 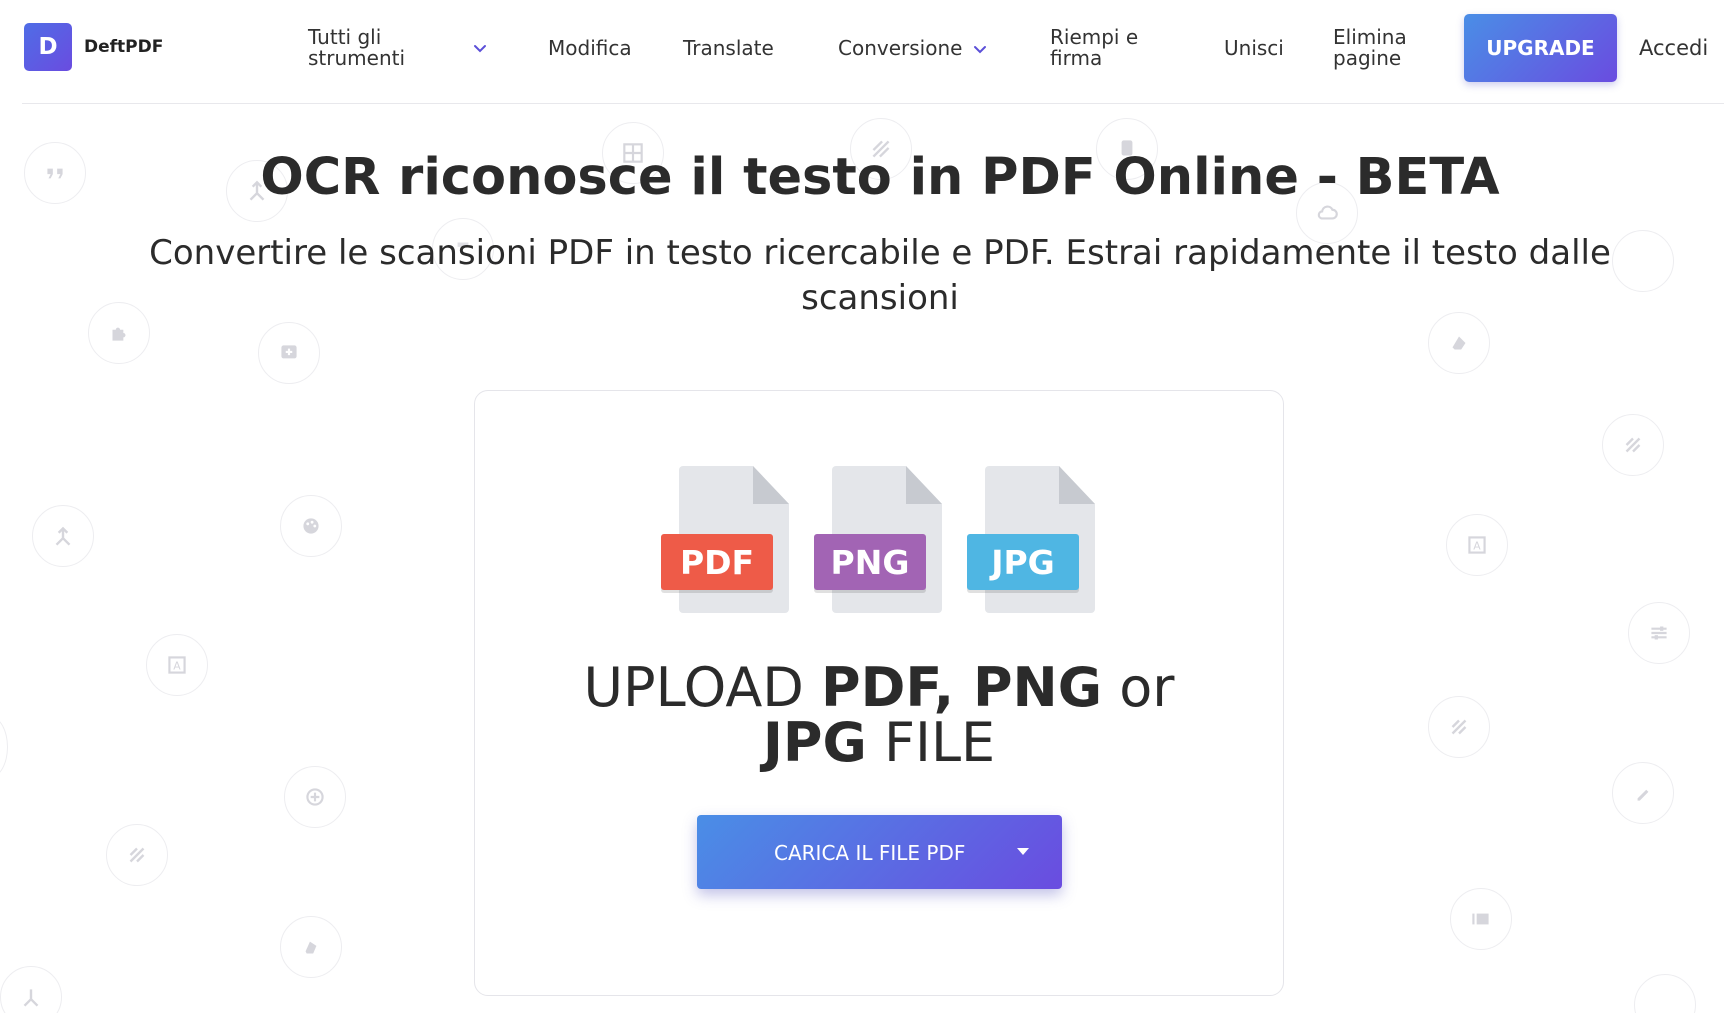 What do you see at coordinates (962, 687) in the screenshot?
I see `upload-text-types: PDF, PNG` at bounding box center [962, 687].